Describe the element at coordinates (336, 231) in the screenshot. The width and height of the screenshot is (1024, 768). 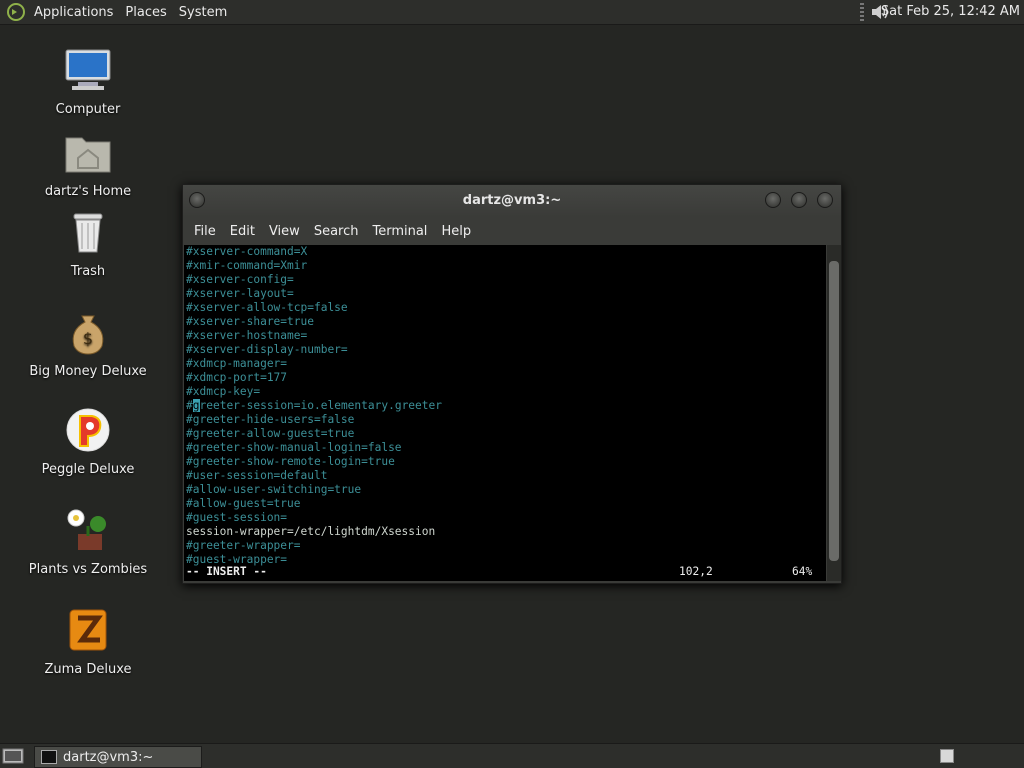
I see `menu-search: Search` at that location.